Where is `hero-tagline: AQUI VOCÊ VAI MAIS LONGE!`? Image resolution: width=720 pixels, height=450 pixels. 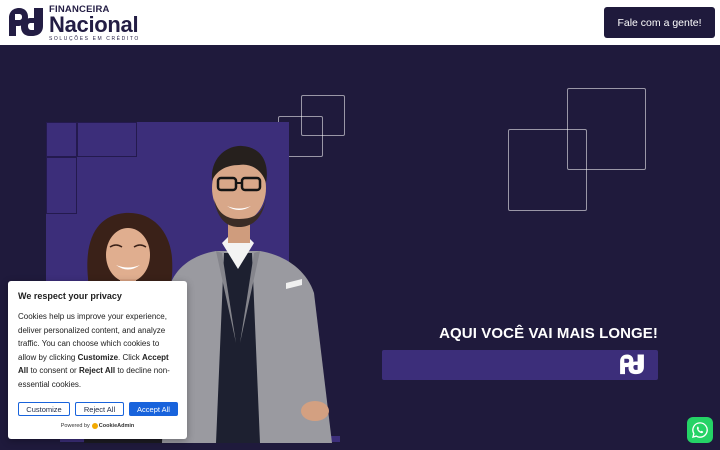
hero-tagline: AQUI VOCÊ VAI MAIS LONGE! is located at coordinates (548, 333).